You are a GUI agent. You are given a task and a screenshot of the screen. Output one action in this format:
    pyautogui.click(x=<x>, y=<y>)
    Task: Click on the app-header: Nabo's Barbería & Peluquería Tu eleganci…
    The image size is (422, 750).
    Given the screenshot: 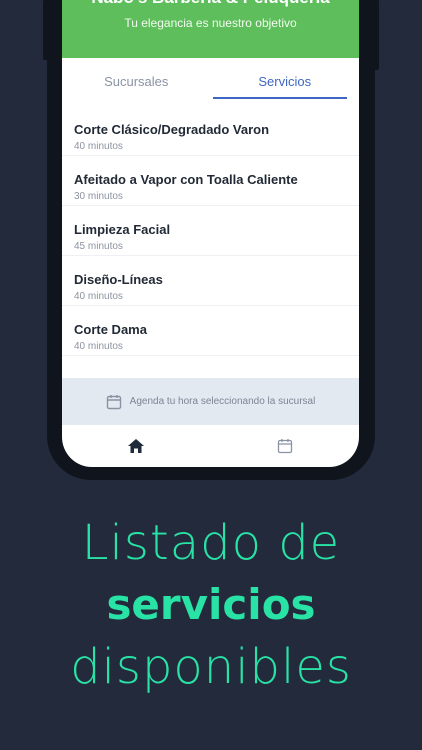 What is the action you would take?
    pyautogui.click(x=210, y=29)
    